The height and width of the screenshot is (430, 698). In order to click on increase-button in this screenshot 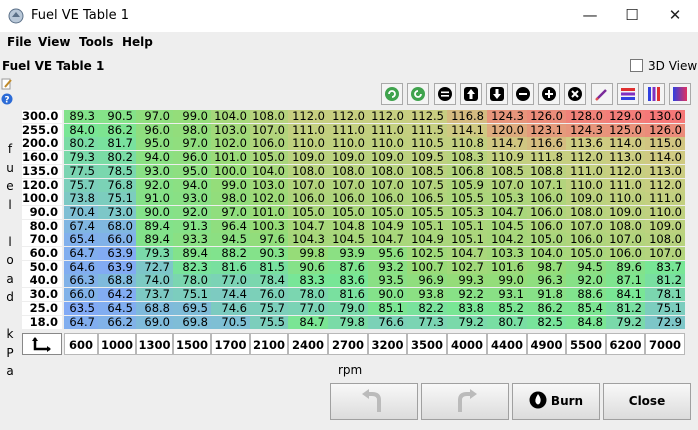, I will do `click(471, 94)`.